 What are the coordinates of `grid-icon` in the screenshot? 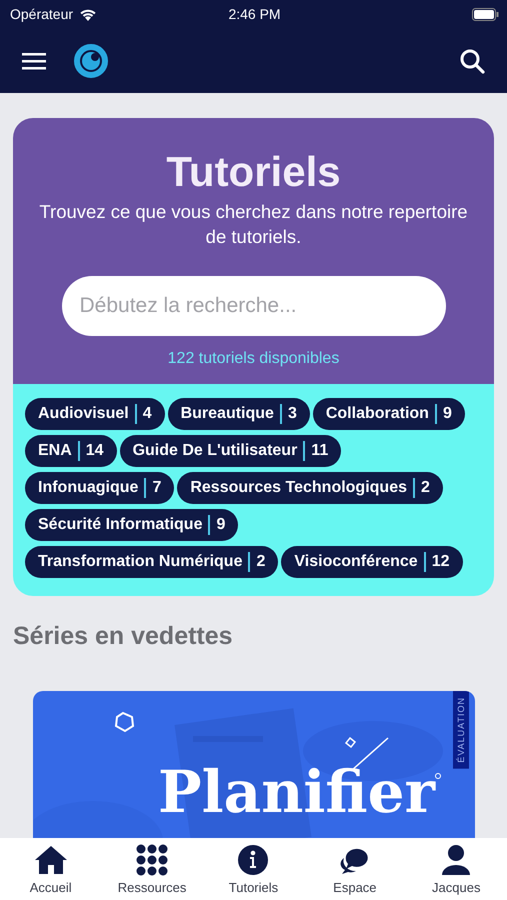 It's located at (152, 860).